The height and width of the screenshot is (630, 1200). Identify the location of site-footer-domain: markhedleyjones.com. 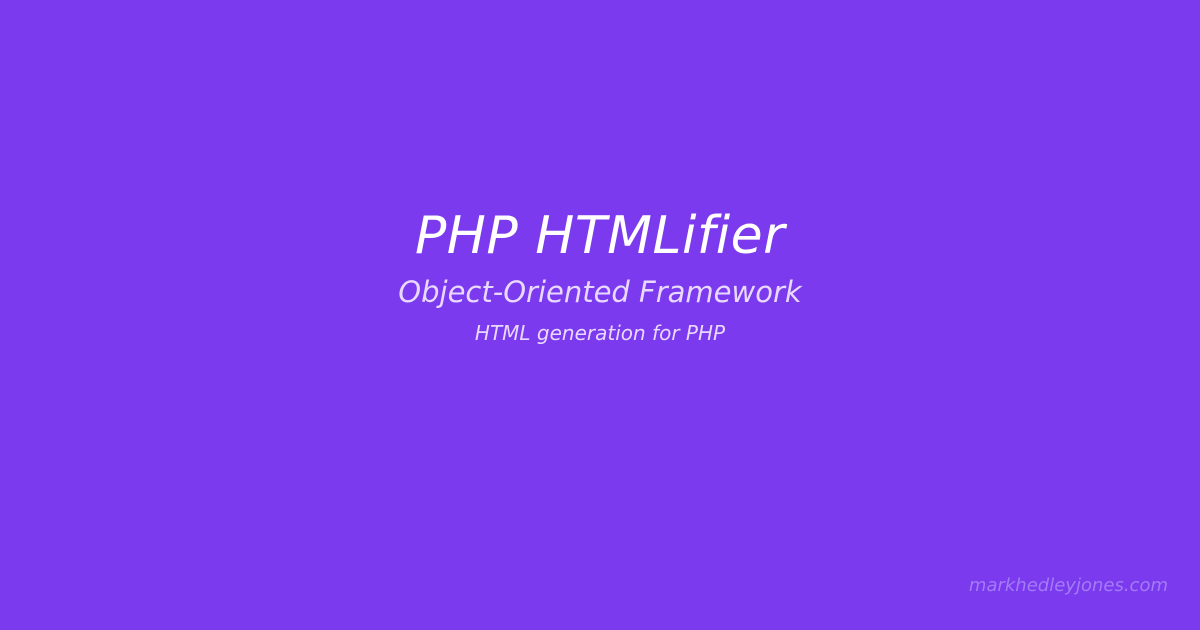
(1068, 585).